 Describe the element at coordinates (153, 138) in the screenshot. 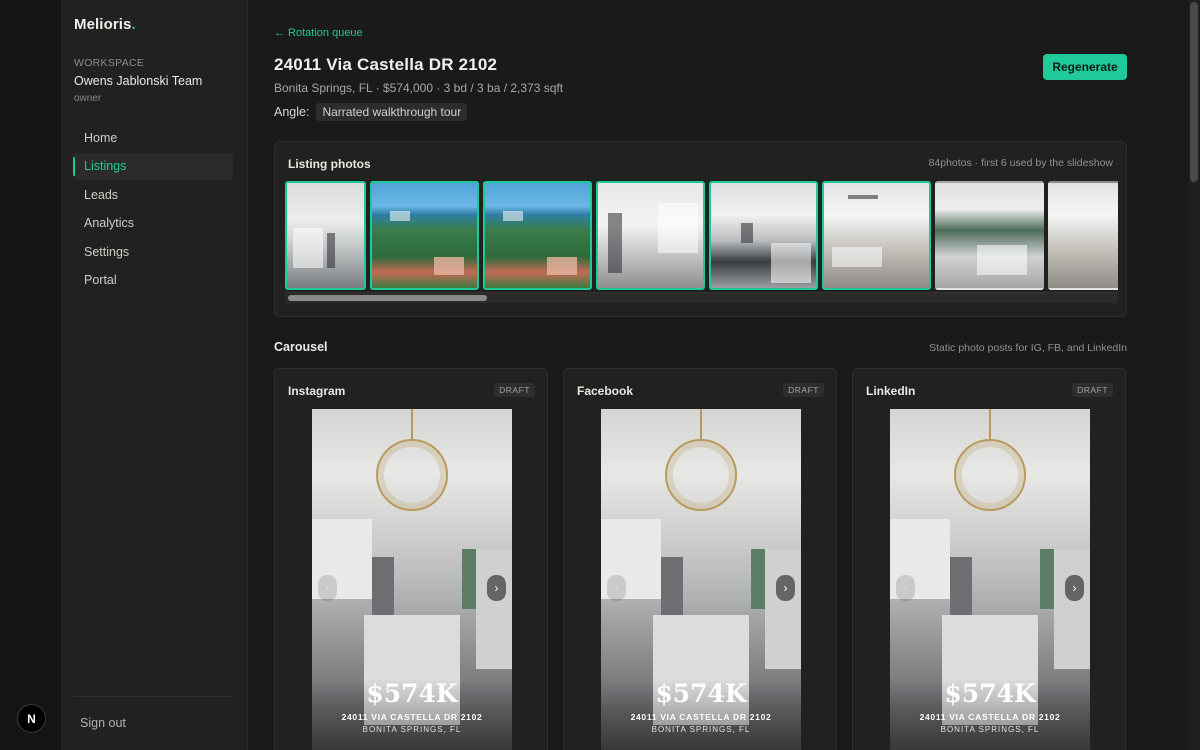

I see `sidebar-item-home: Home` at that location.